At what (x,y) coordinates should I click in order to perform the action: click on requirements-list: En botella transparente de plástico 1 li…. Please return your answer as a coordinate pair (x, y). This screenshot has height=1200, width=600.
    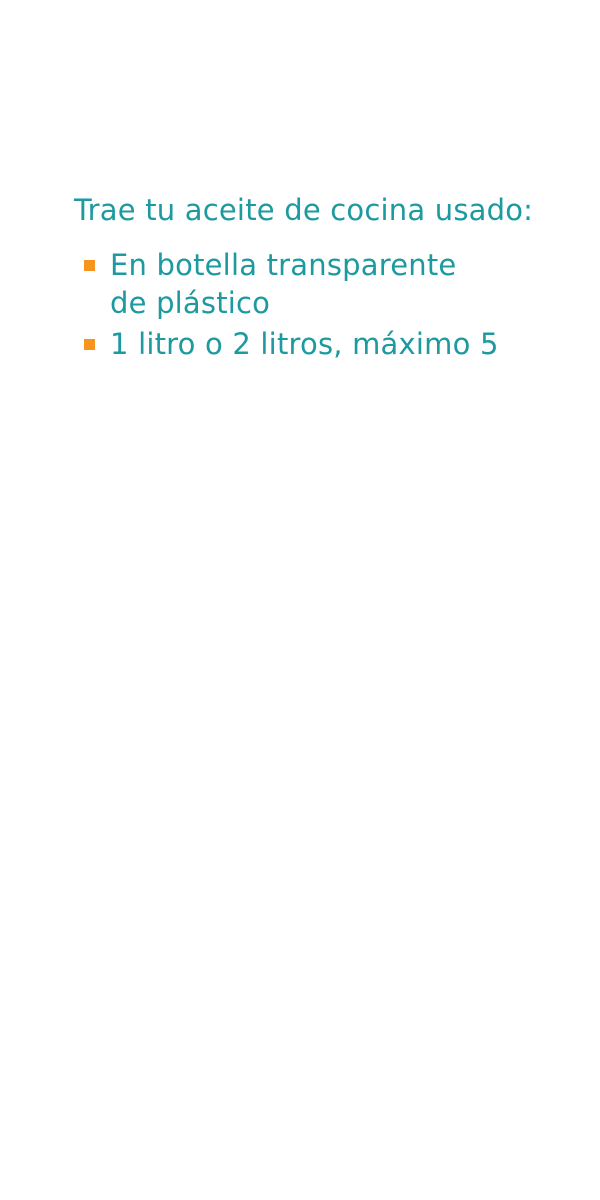
    Looking at the image, I should click on (324, 304).